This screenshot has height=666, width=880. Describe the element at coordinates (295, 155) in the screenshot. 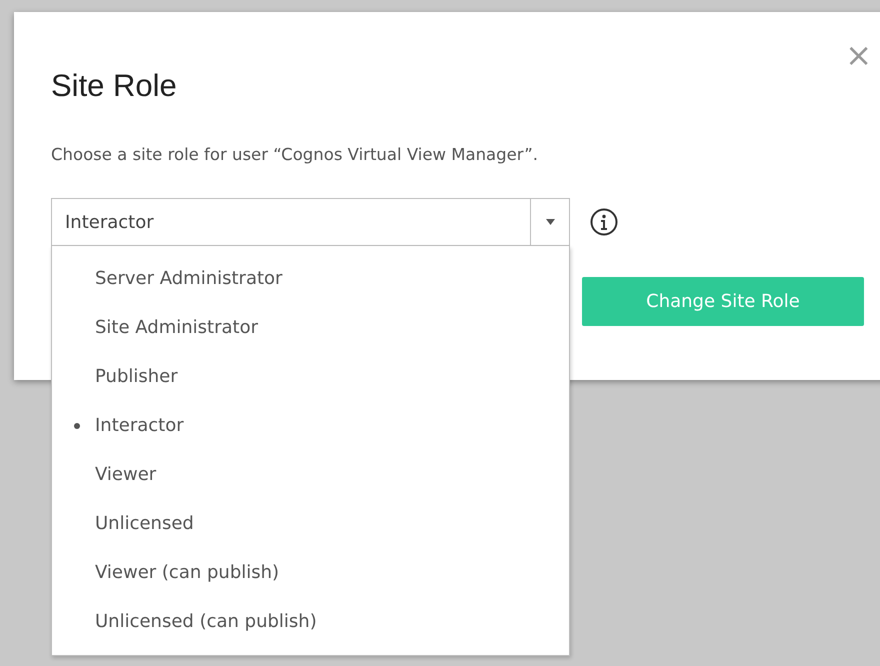

I see `description-text: Choose a site role for user “Cognos Virtual View Manager”.` at that location.